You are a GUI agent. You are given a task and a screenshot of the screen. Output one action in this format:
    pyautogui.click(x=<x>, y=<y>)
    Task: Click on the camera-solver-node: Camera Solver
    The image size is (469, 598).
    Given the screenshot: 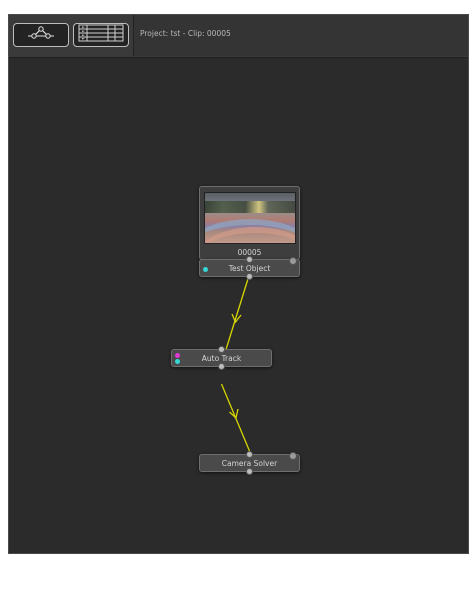 What is the action you would take?
    pyautogui.click(x=249, y=463)
    